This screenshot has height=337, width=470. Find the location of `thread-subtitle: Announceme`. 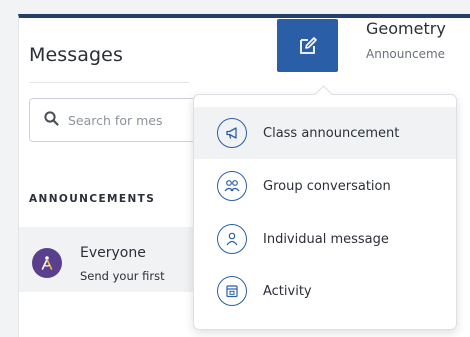

thread-subtitle: Announceme is located at coordinates (406, 54).